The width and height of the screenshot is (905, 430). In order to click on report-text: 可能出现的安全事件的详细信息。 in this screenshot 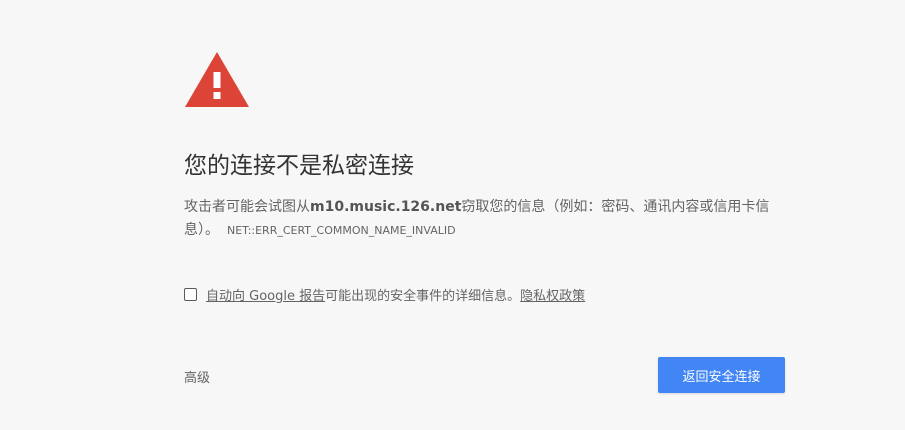, I will do `click(423, 296)`.